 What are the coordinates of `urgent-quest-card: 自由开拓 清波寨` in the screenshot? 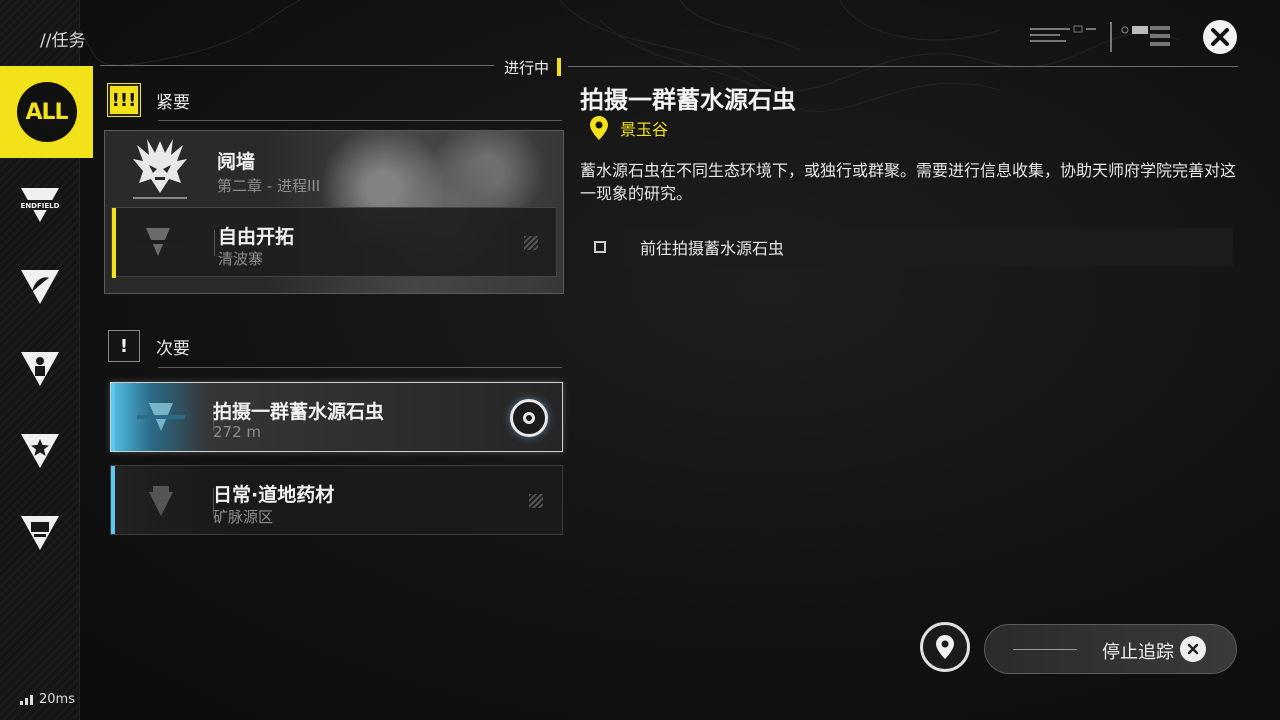 It's located at (334, 242).